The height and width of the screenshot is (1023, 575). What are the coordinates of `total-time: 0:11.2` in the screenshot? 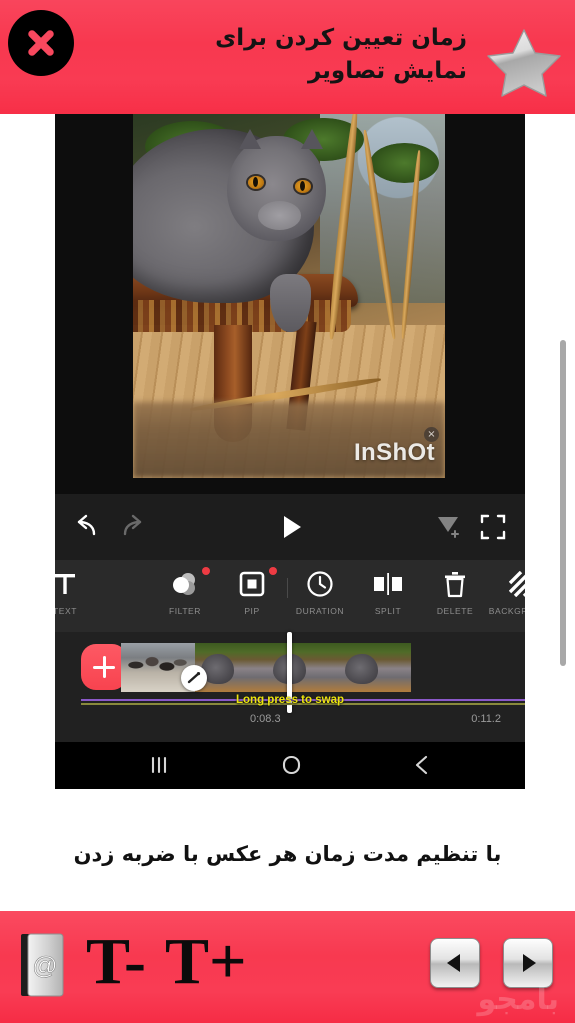 It's located at (486, 719).